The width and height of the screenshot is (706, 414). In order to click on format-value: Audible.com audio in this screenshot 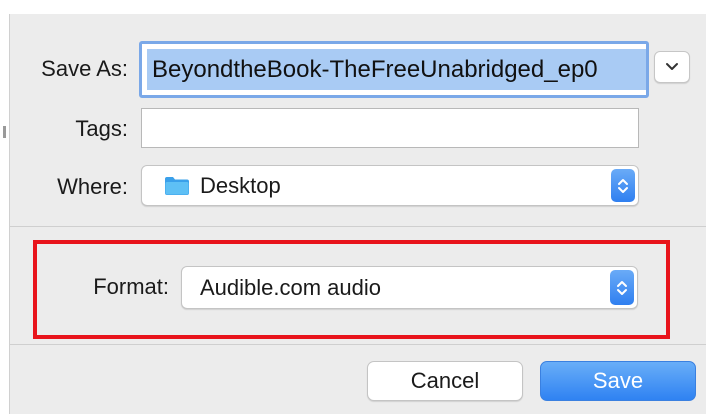, I will do `click(291, 287)`.